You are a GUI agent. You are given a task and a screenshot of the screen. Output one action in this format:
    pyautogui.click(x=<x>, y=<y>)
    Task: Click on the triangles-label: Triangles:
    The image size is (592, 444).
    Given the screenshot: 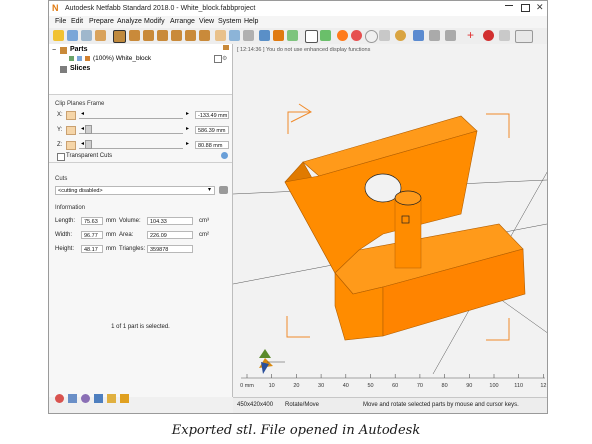 What is the action you would take?
    pyautogui.click(x=132, y=249)
    